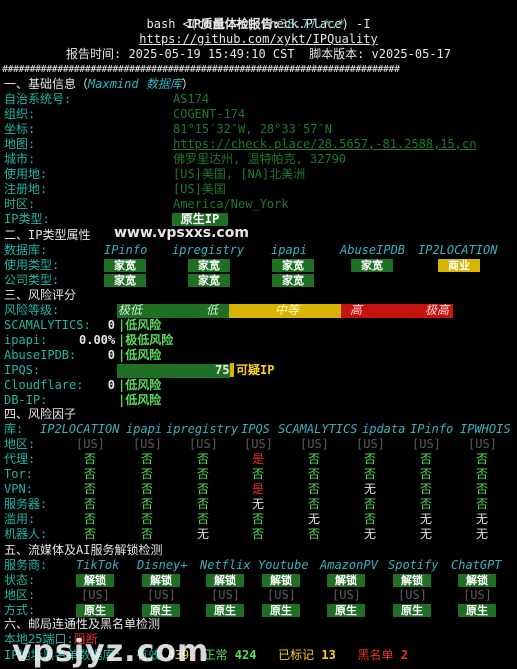 This screenshot has width=517, height=669. Describe the element at coordinates (38, 99) in the screenshot. I see `basic-label: 自治系统号:` at that location.